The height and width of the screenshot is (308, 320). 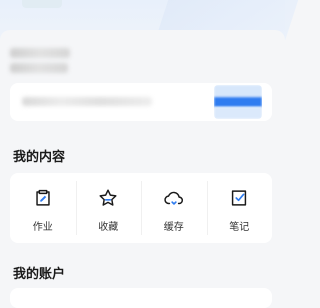 What do you see at coordinates (174, 208) in the screenshot?
I see `grid-item-cache: 缓存` at bounding box center [174, 208].